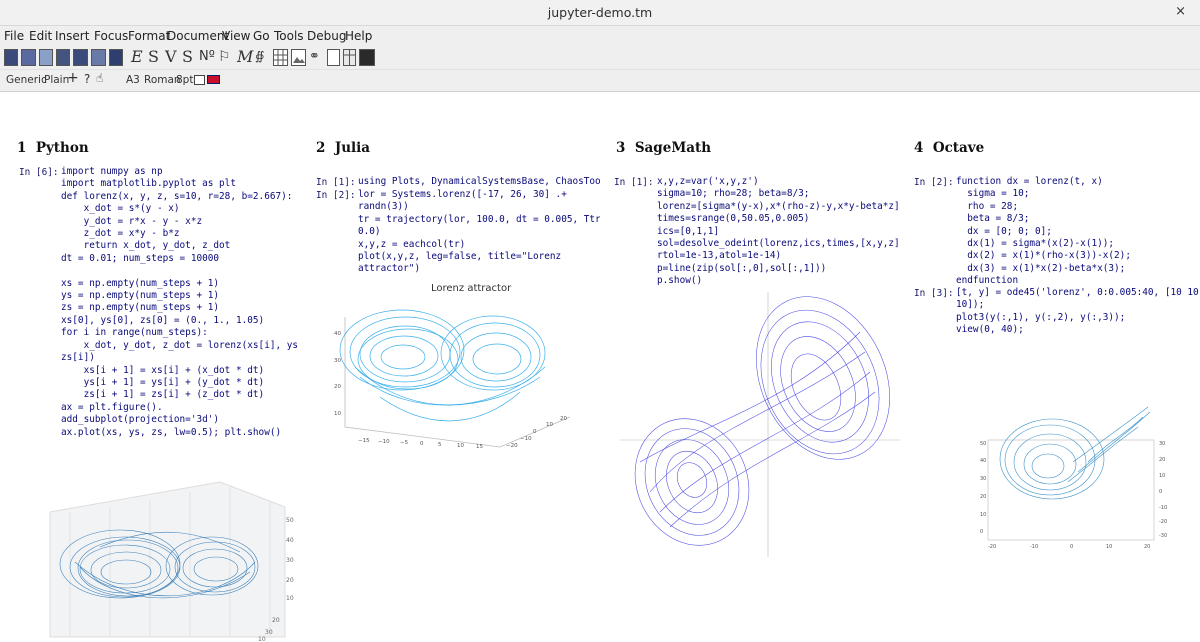  What do you see at coordinates (72, 36) in the screenshot?
I see `menu-insert: Insert` at bounding box center [72, 36].